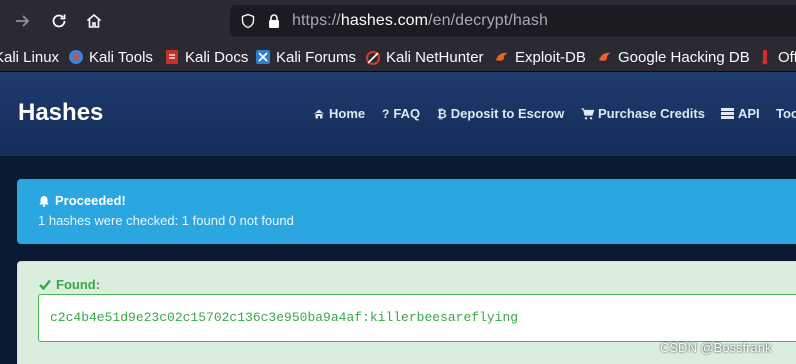 This screenshot has height=364, width=796. I want to click on nav-label: Too, so click(786, 113).